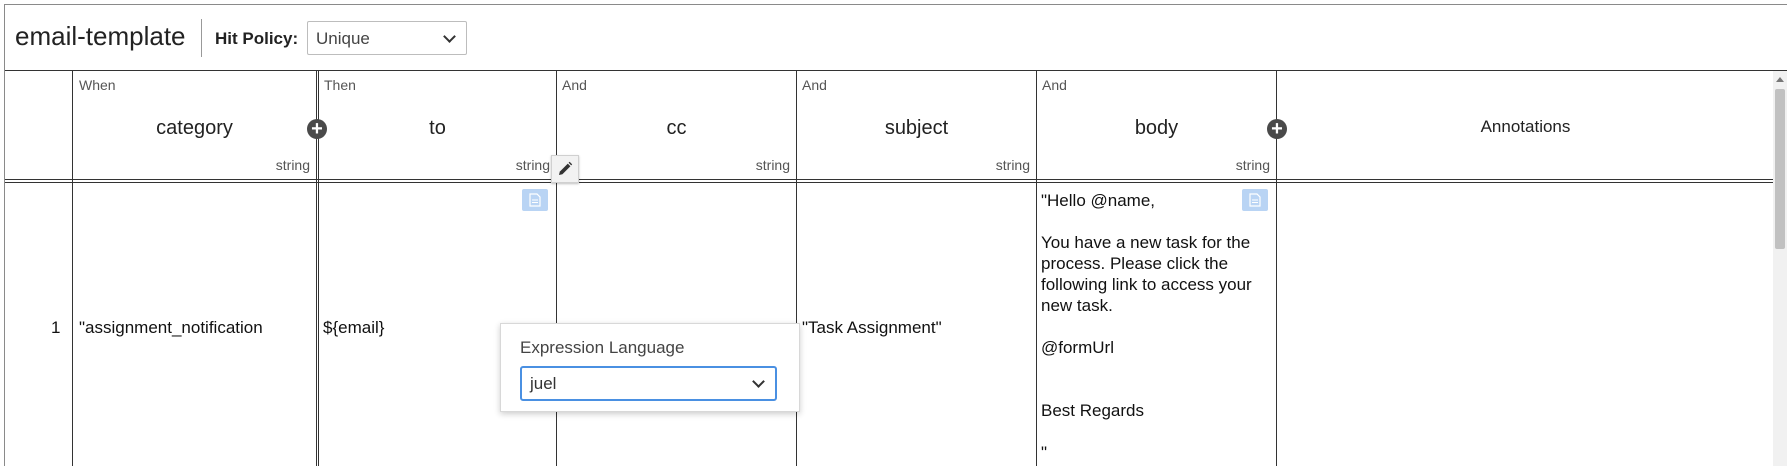 This screenshot has width=1787, height=466. I want to click on cell-category: "assignment_notification, so click(171, 328).